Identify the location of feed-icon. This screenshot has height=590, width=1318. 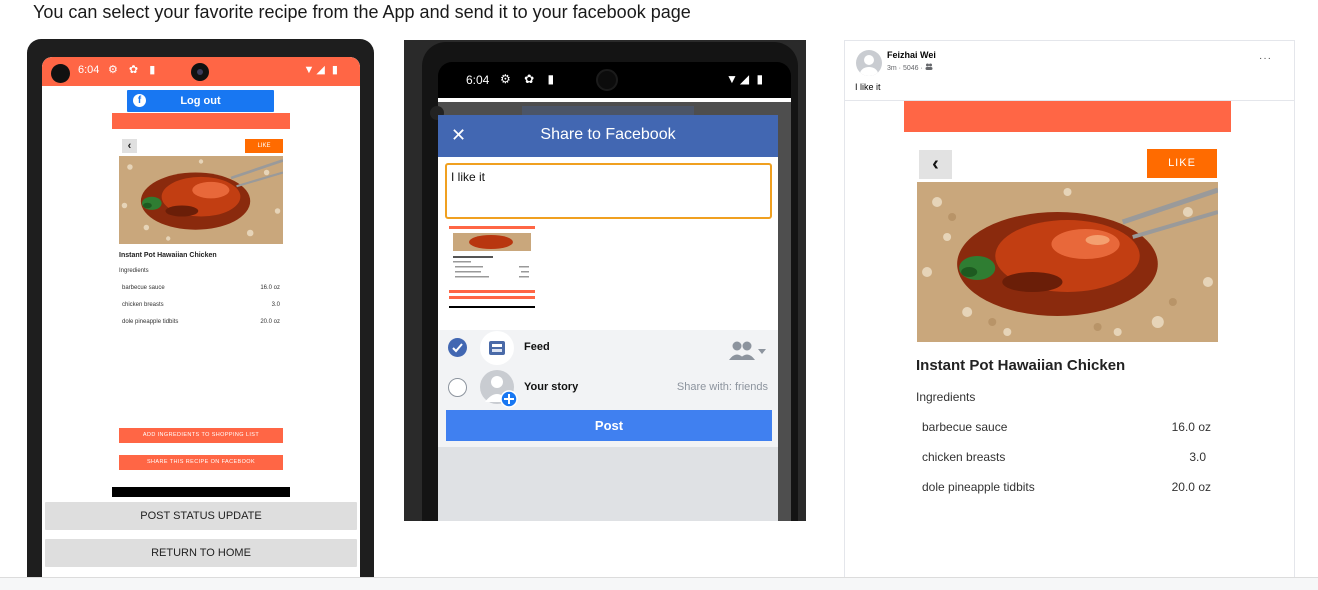
(497, 348).